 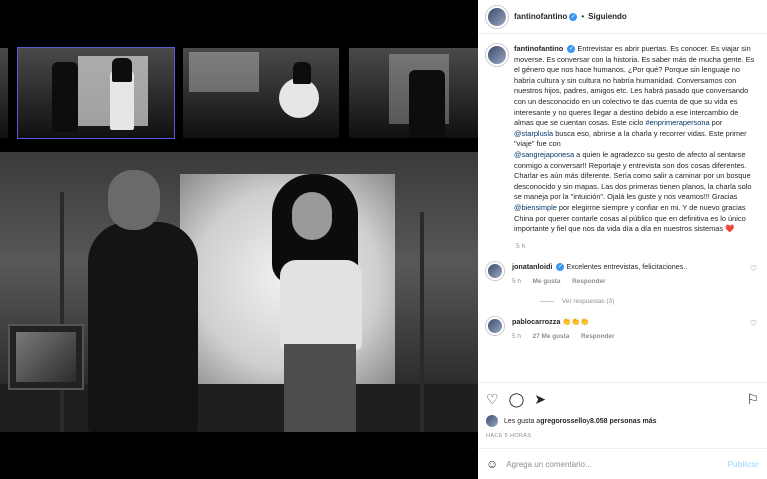 What do you see at coordinates (677, 122) in the screenshot?
I see `hashtag-link: #enprimerapersona` at bounding box center [677, 122].